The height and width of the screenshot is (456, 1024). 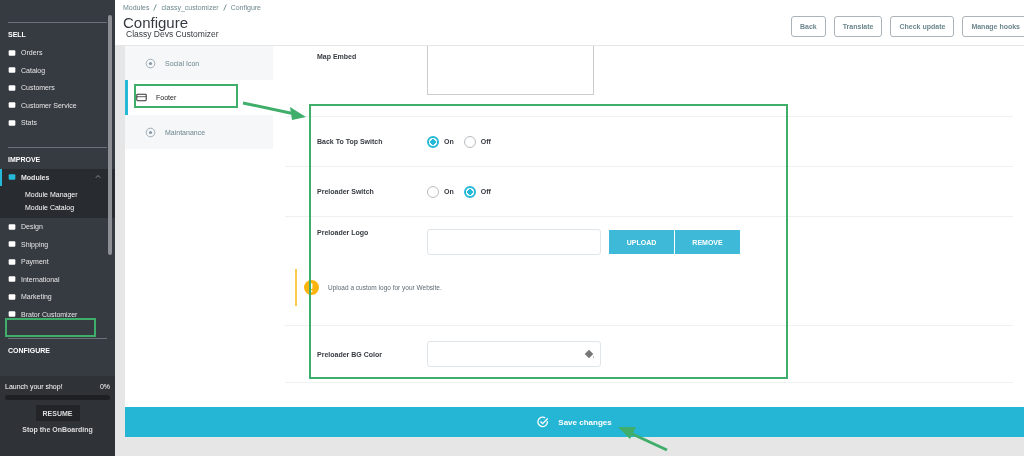 I want to click on page-title: Configure, so click(x=156, y=22).